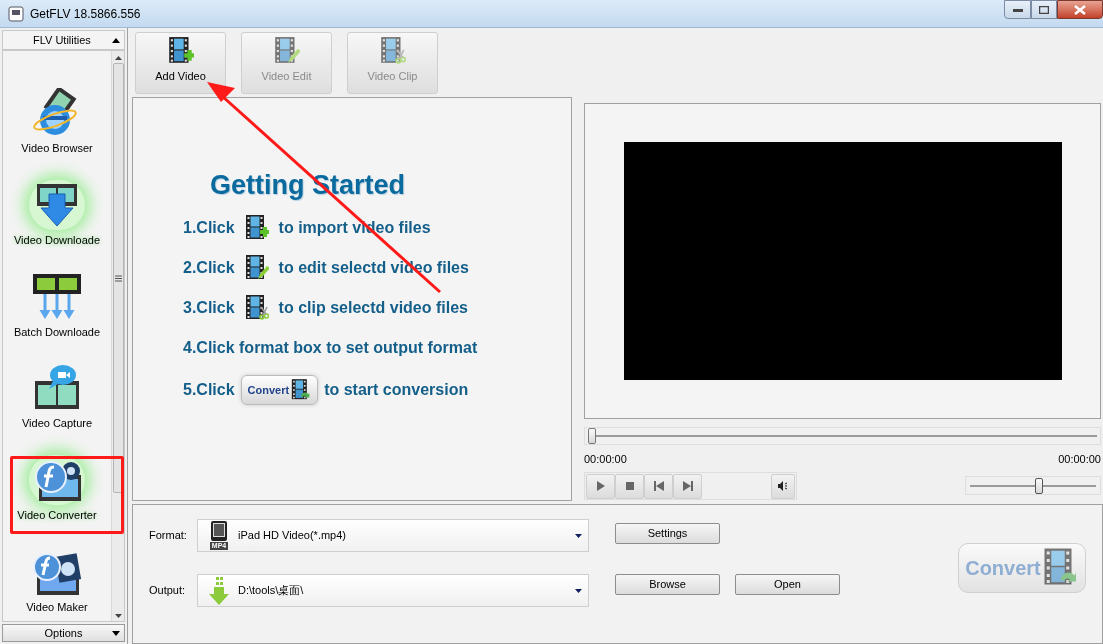  I want to click on speaker-icon, so click(783, 486).